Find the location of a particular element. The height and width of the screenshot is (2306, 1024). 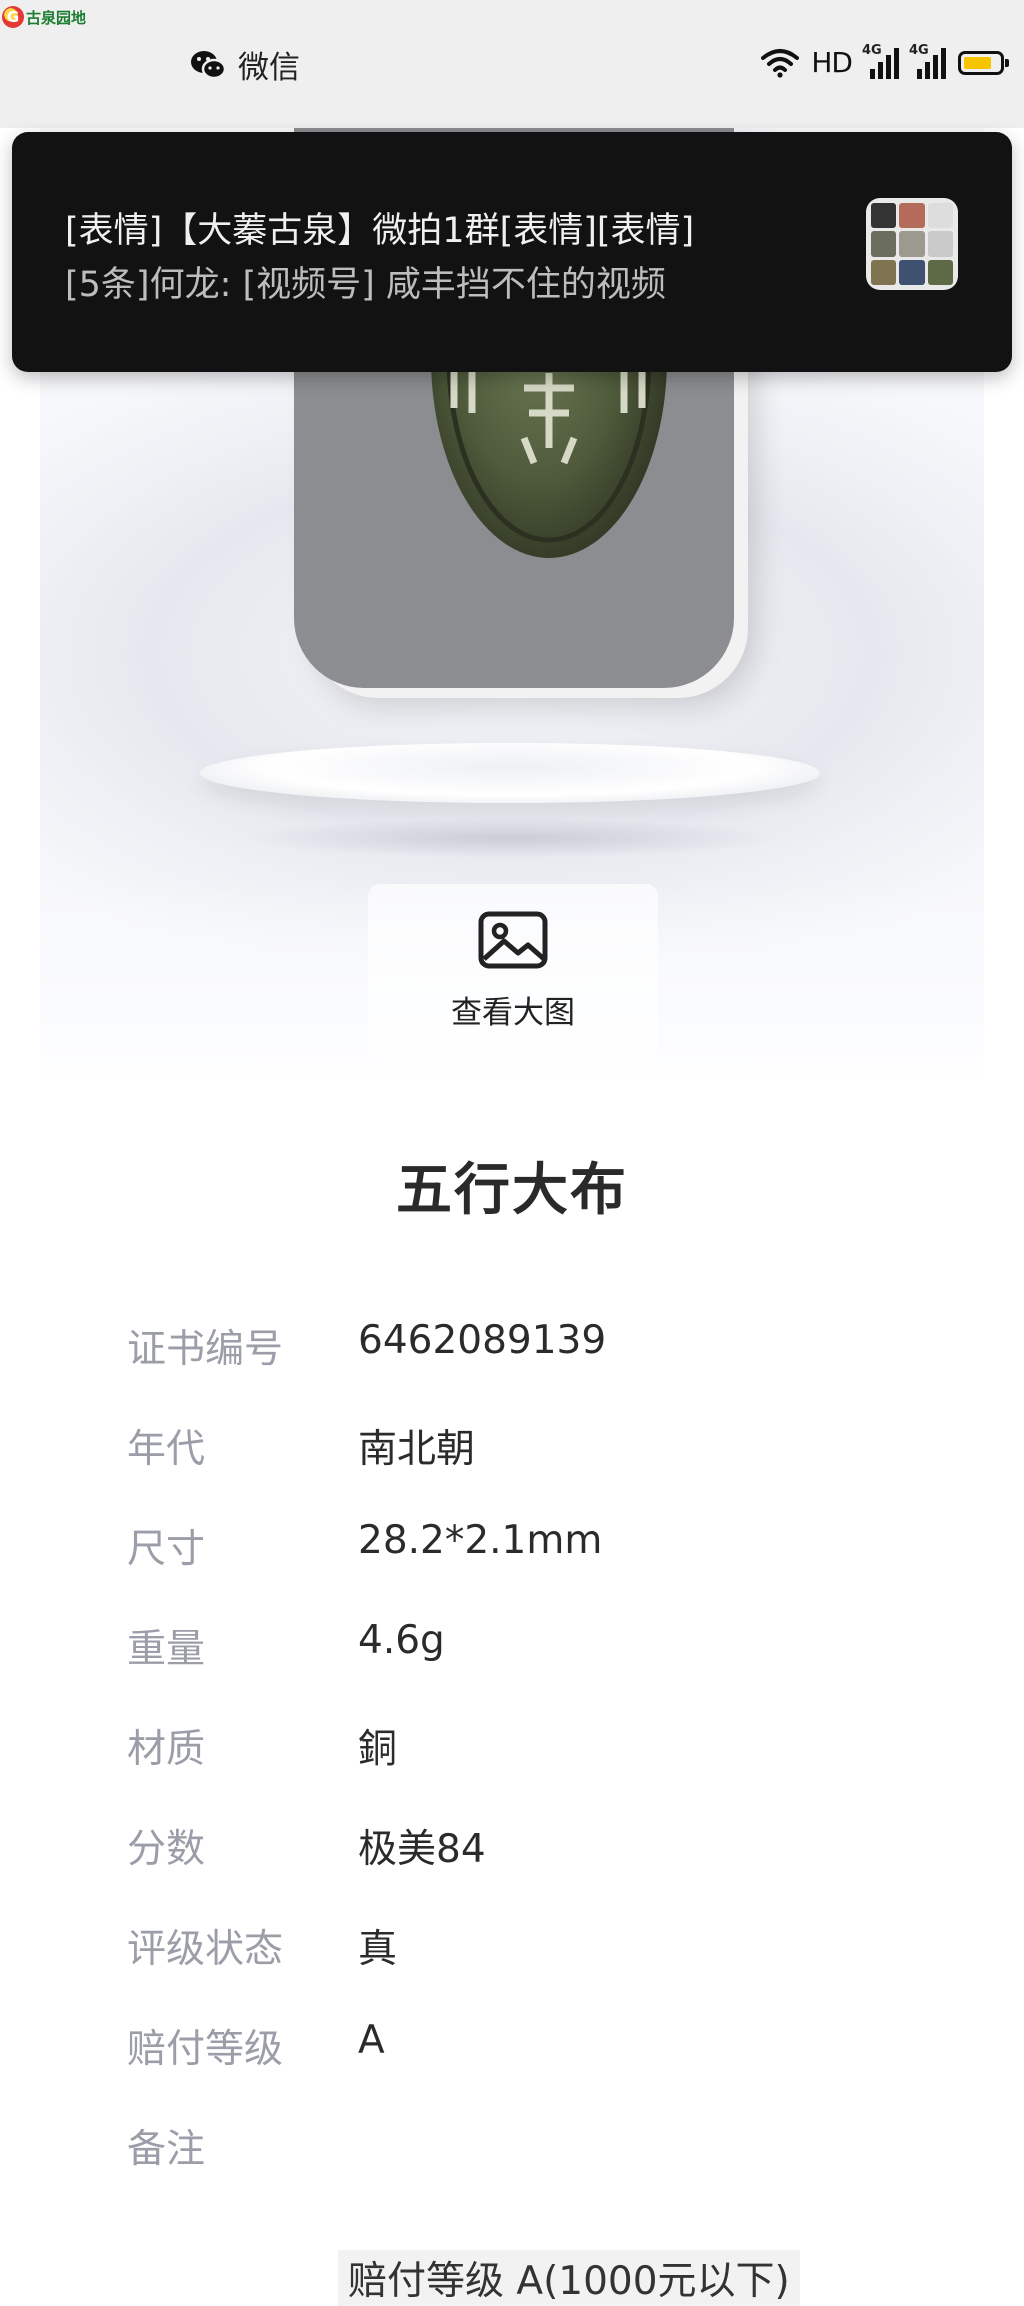

wechat-icon is located at coordinates (208, 64).